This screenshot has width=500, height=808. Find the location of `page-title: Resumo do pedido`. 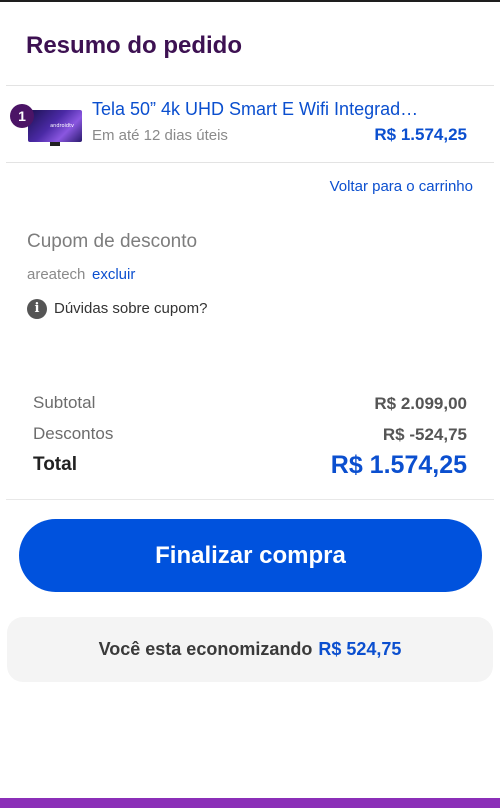

page-title: Resumo do pedido is located at coordinates (134, 45).